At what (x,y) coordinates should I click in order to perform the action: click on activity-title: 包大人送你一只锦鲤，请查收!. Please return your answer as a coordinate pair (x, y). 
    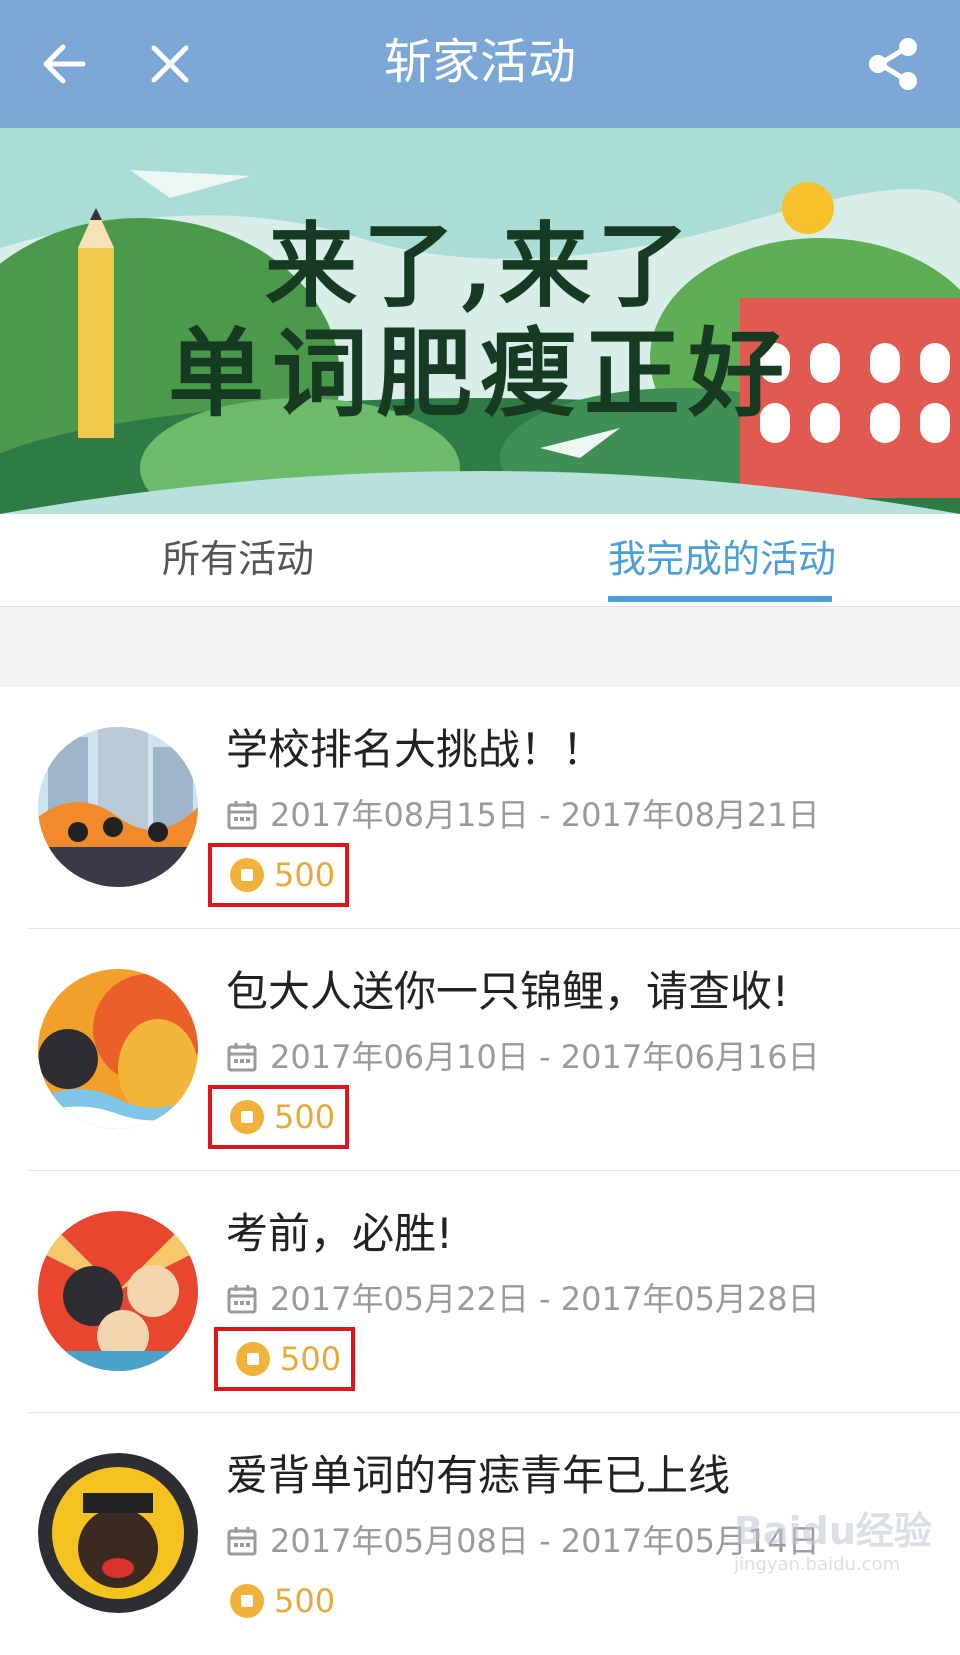
    Looking at the image, I should click on (507, 991).